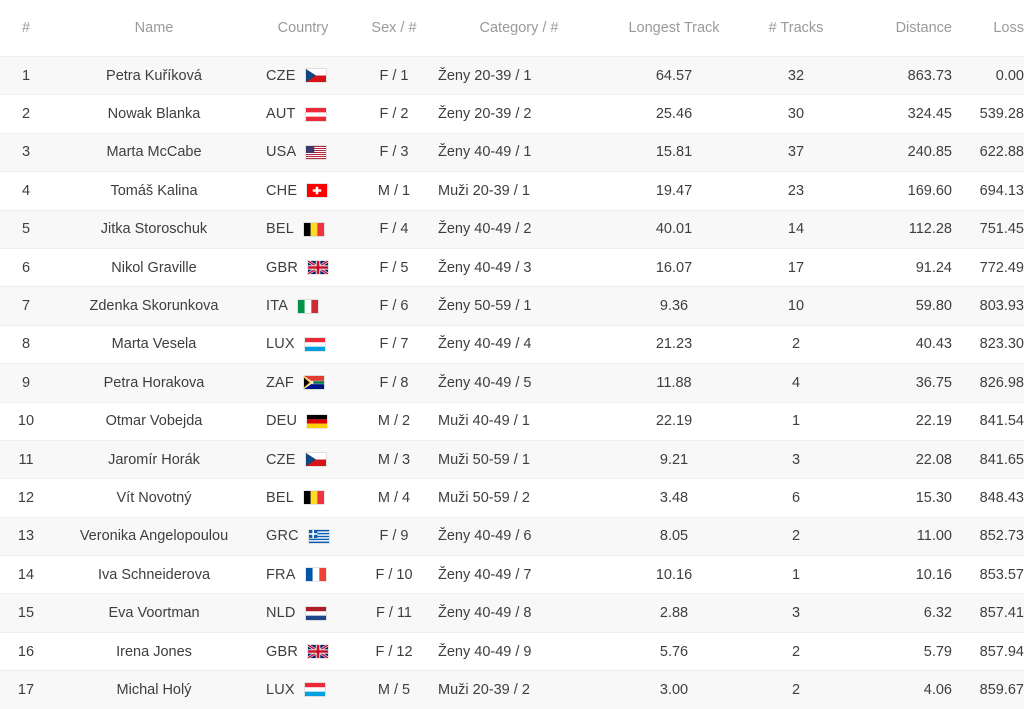 The height and width of the screenshot is (709, 1024). What do you see at coordinates (308, 306) in the screenshot?
I see `flag-ita-icon` at bounding box center [308, 306].